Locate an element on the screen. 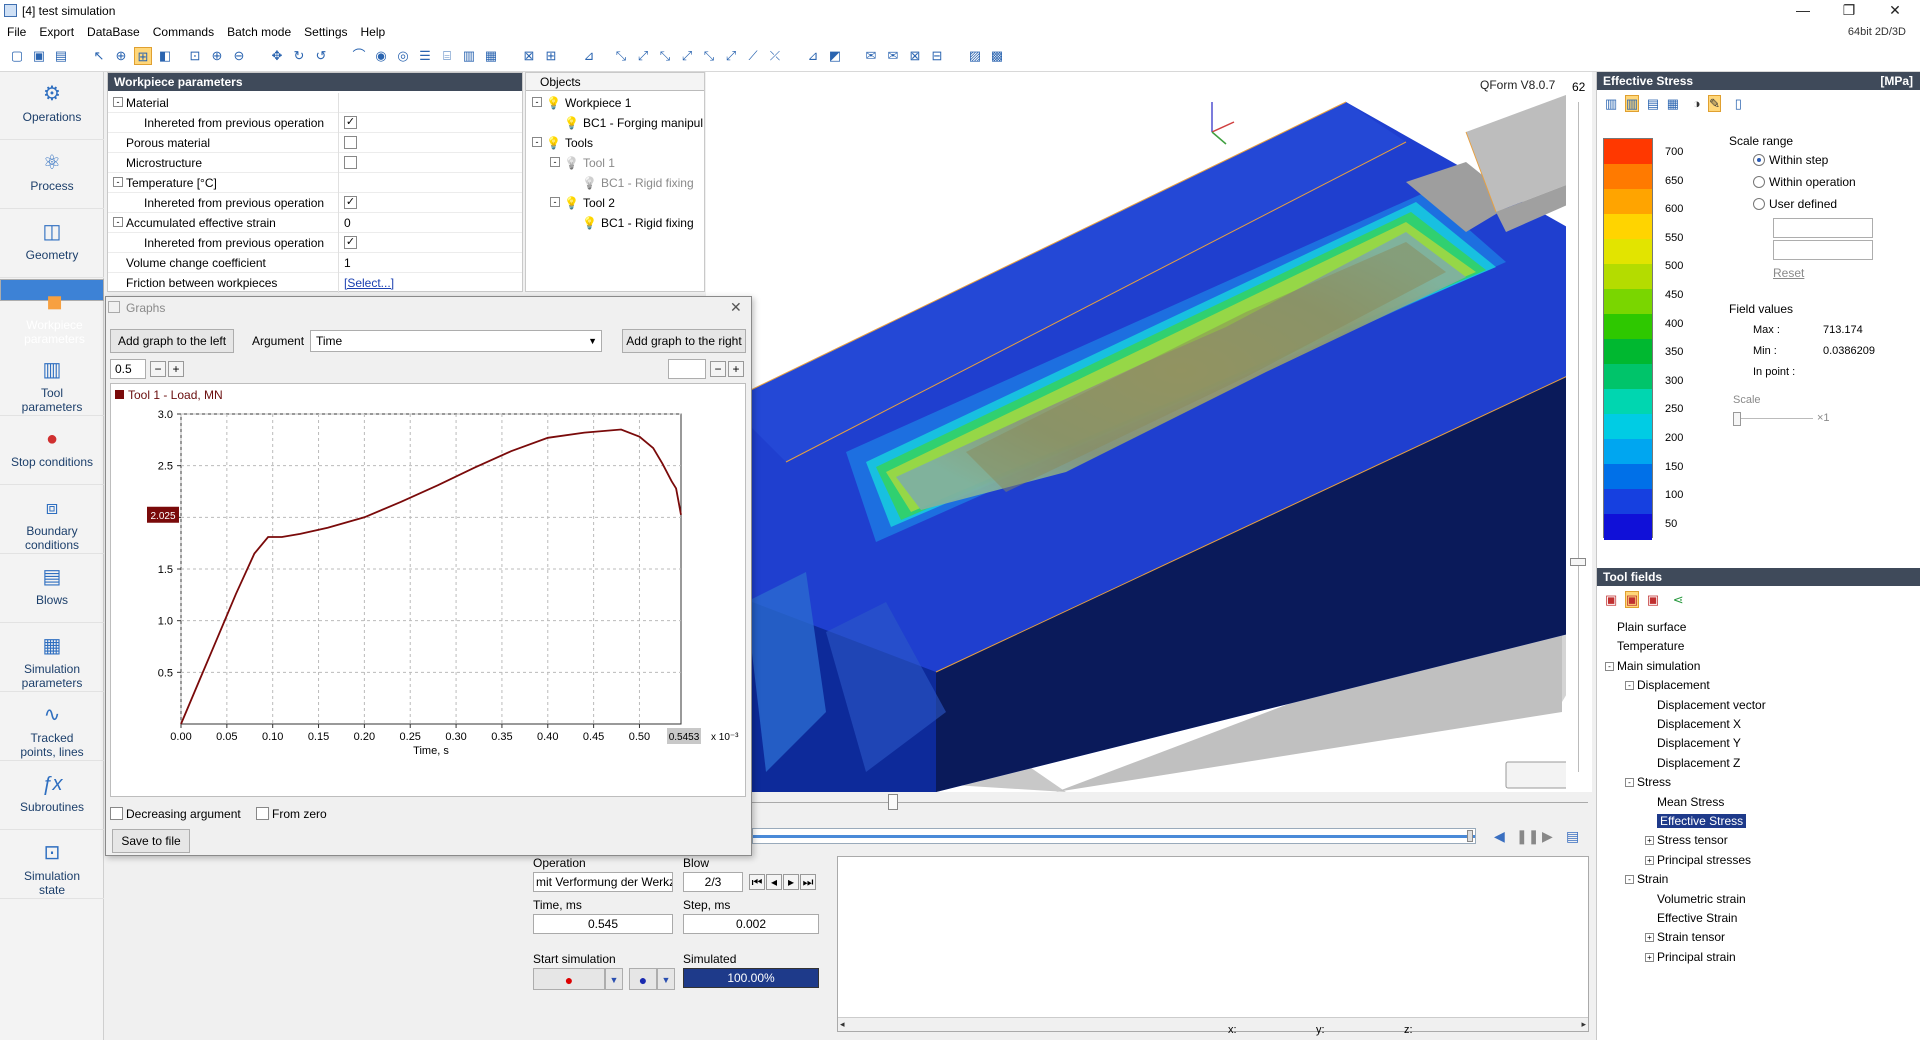  tool-field-item: Volumetric strain is located at coordinates (1701, 899).